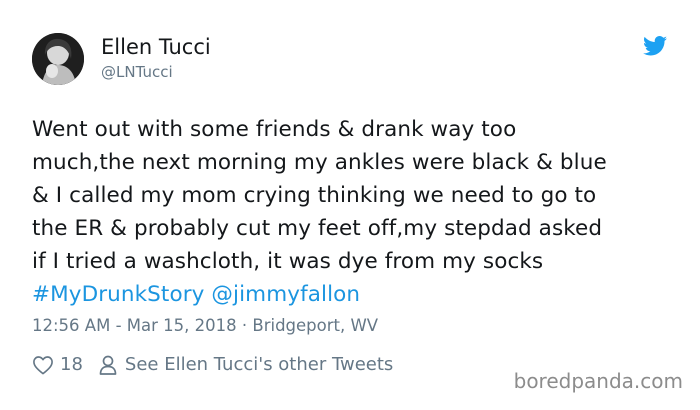 The image size is (700, 410). What do you see at coordinates (598, 381) in the screenshot?
I see `watermark: boredpanda.com` at bounding box center [598, 381].